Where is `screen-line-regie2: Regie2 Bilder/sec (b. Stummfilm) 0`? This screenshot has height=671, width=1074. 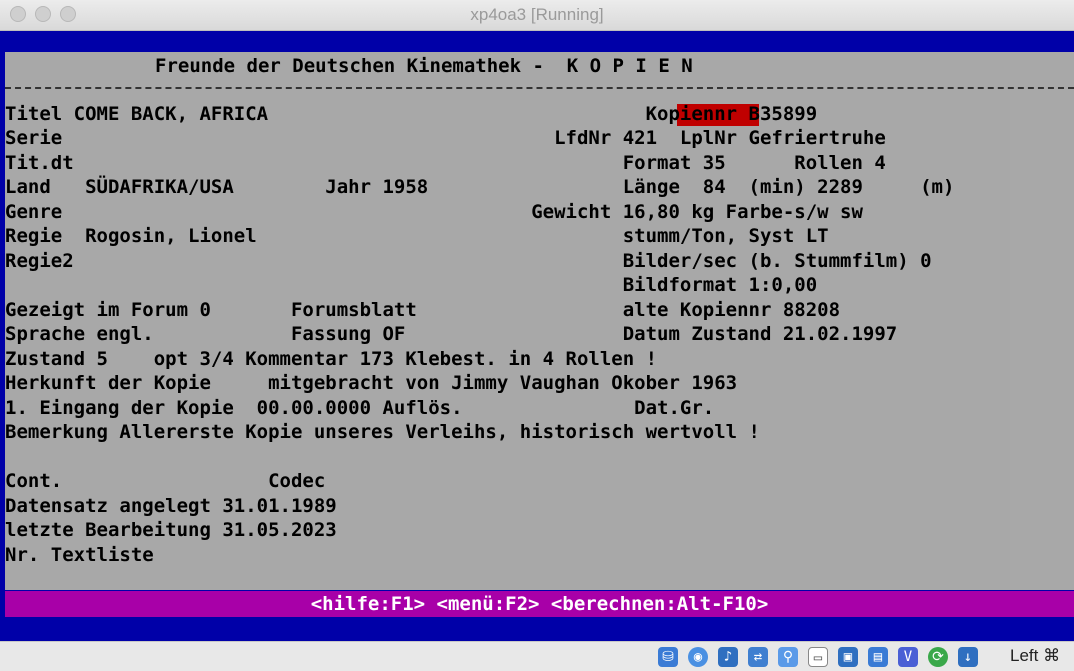
screen-line-regie2: Regie2 Bilder/sec (b. Stummfilm) 0 is located at coordinates (468, 261).